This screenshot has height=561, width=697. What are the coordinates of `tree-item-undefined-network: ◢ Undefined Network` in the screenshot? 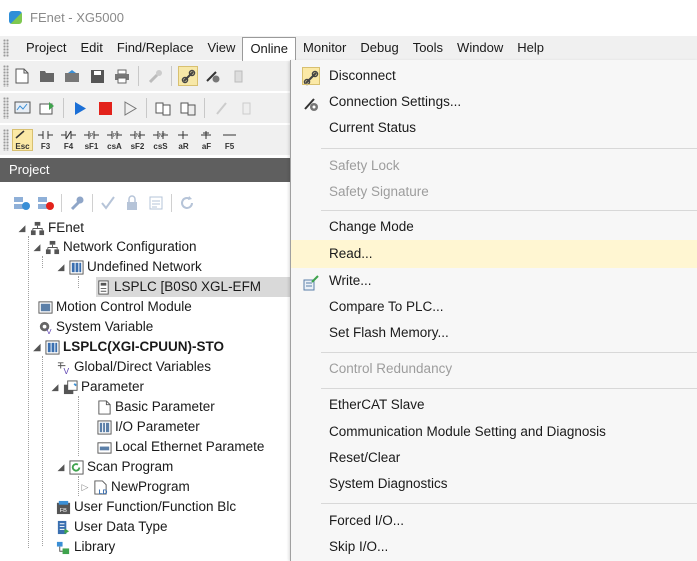 It's located at (129, 267).